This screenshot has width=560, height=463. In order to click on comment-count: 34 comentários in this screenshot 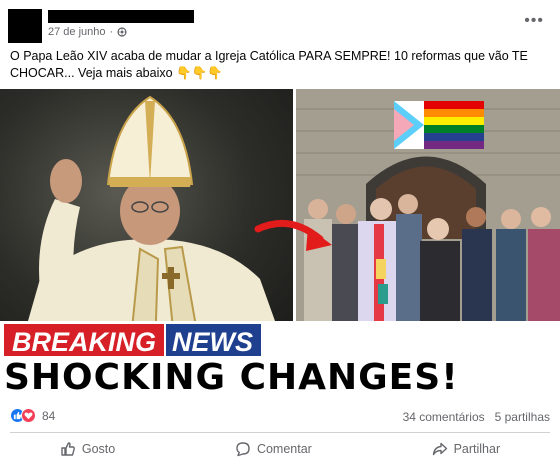, I will do `click(444, 417)`.